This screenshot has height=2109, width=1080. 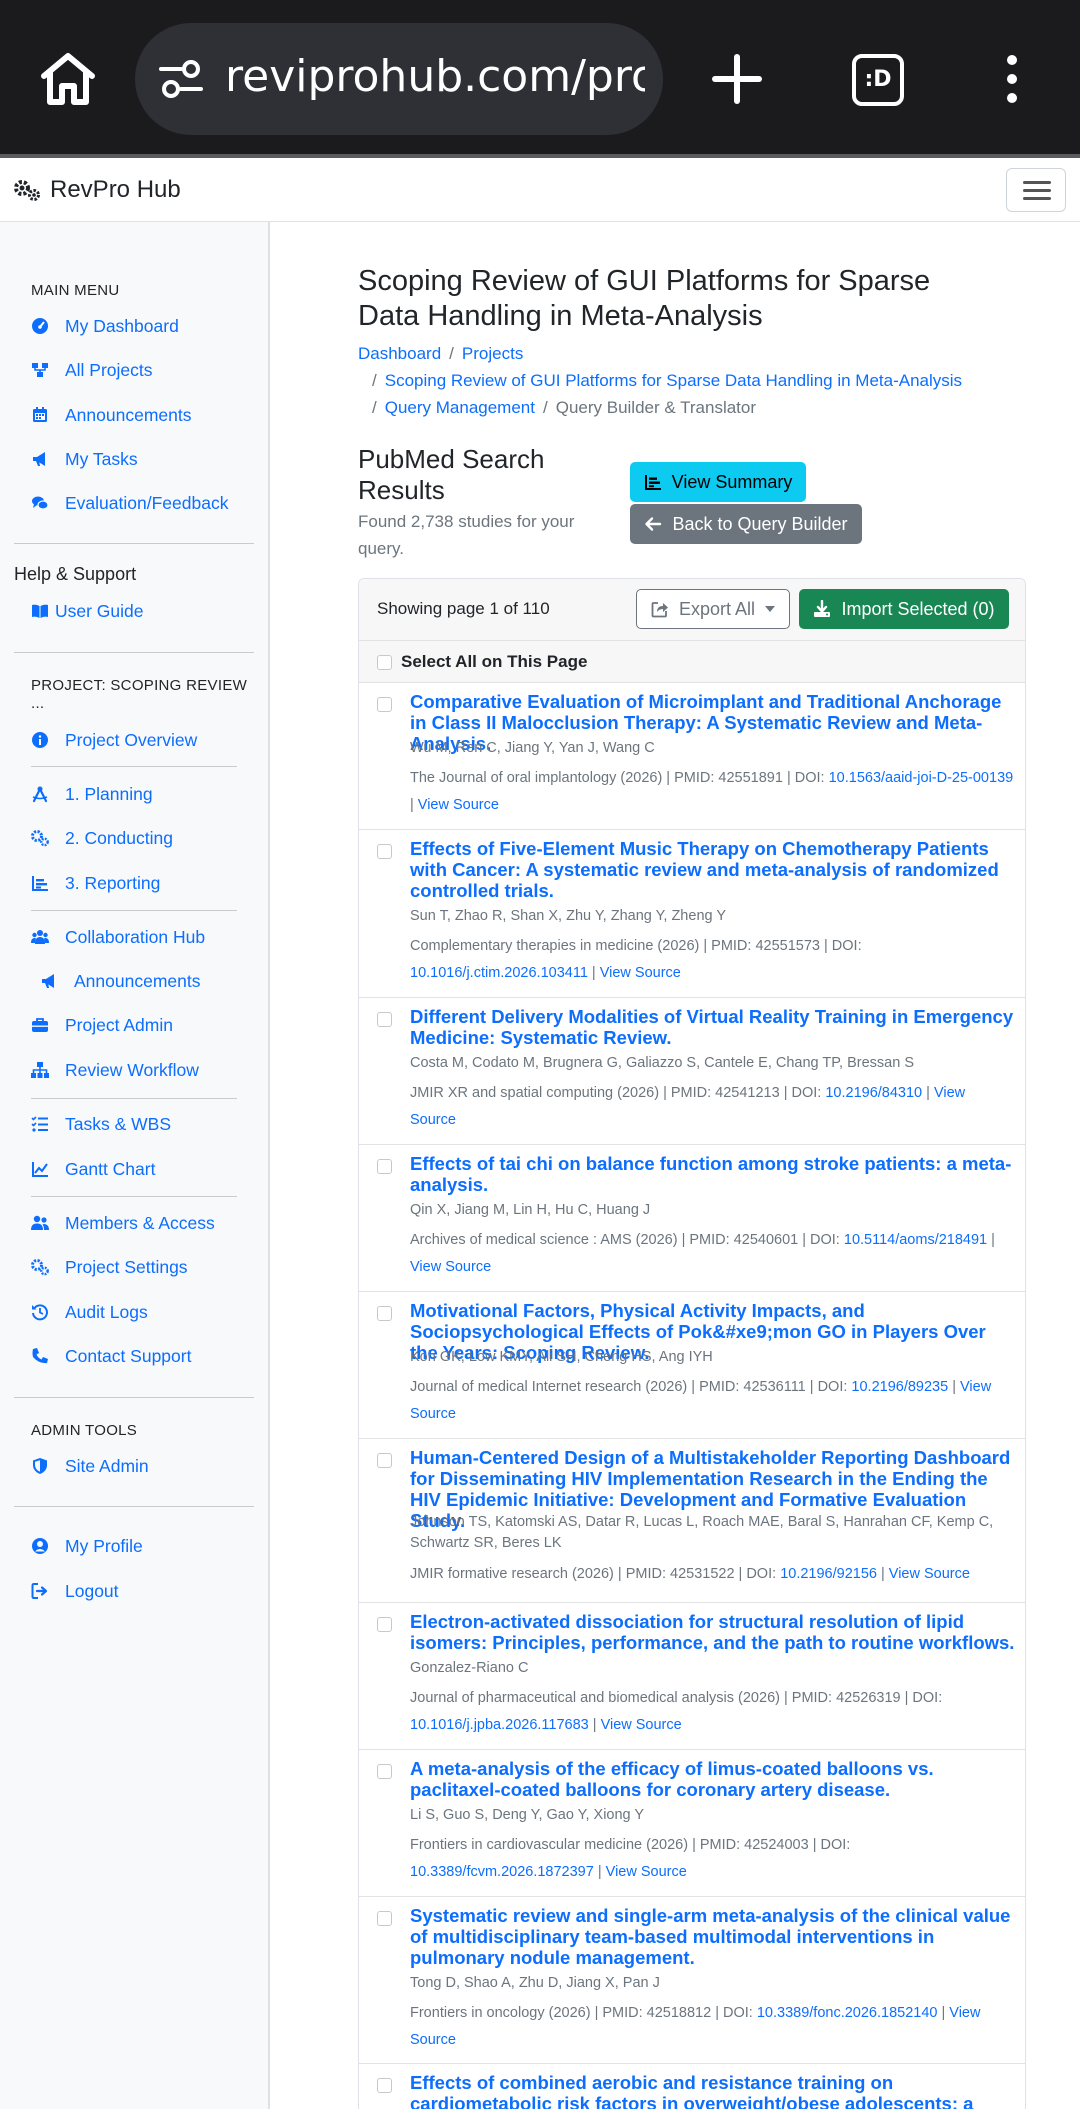 What do you see at coordinates (120, 981) in the screenshot?
I see `sidebar-item-collab-announcements: Announcements` at bounding box center [120, 981].